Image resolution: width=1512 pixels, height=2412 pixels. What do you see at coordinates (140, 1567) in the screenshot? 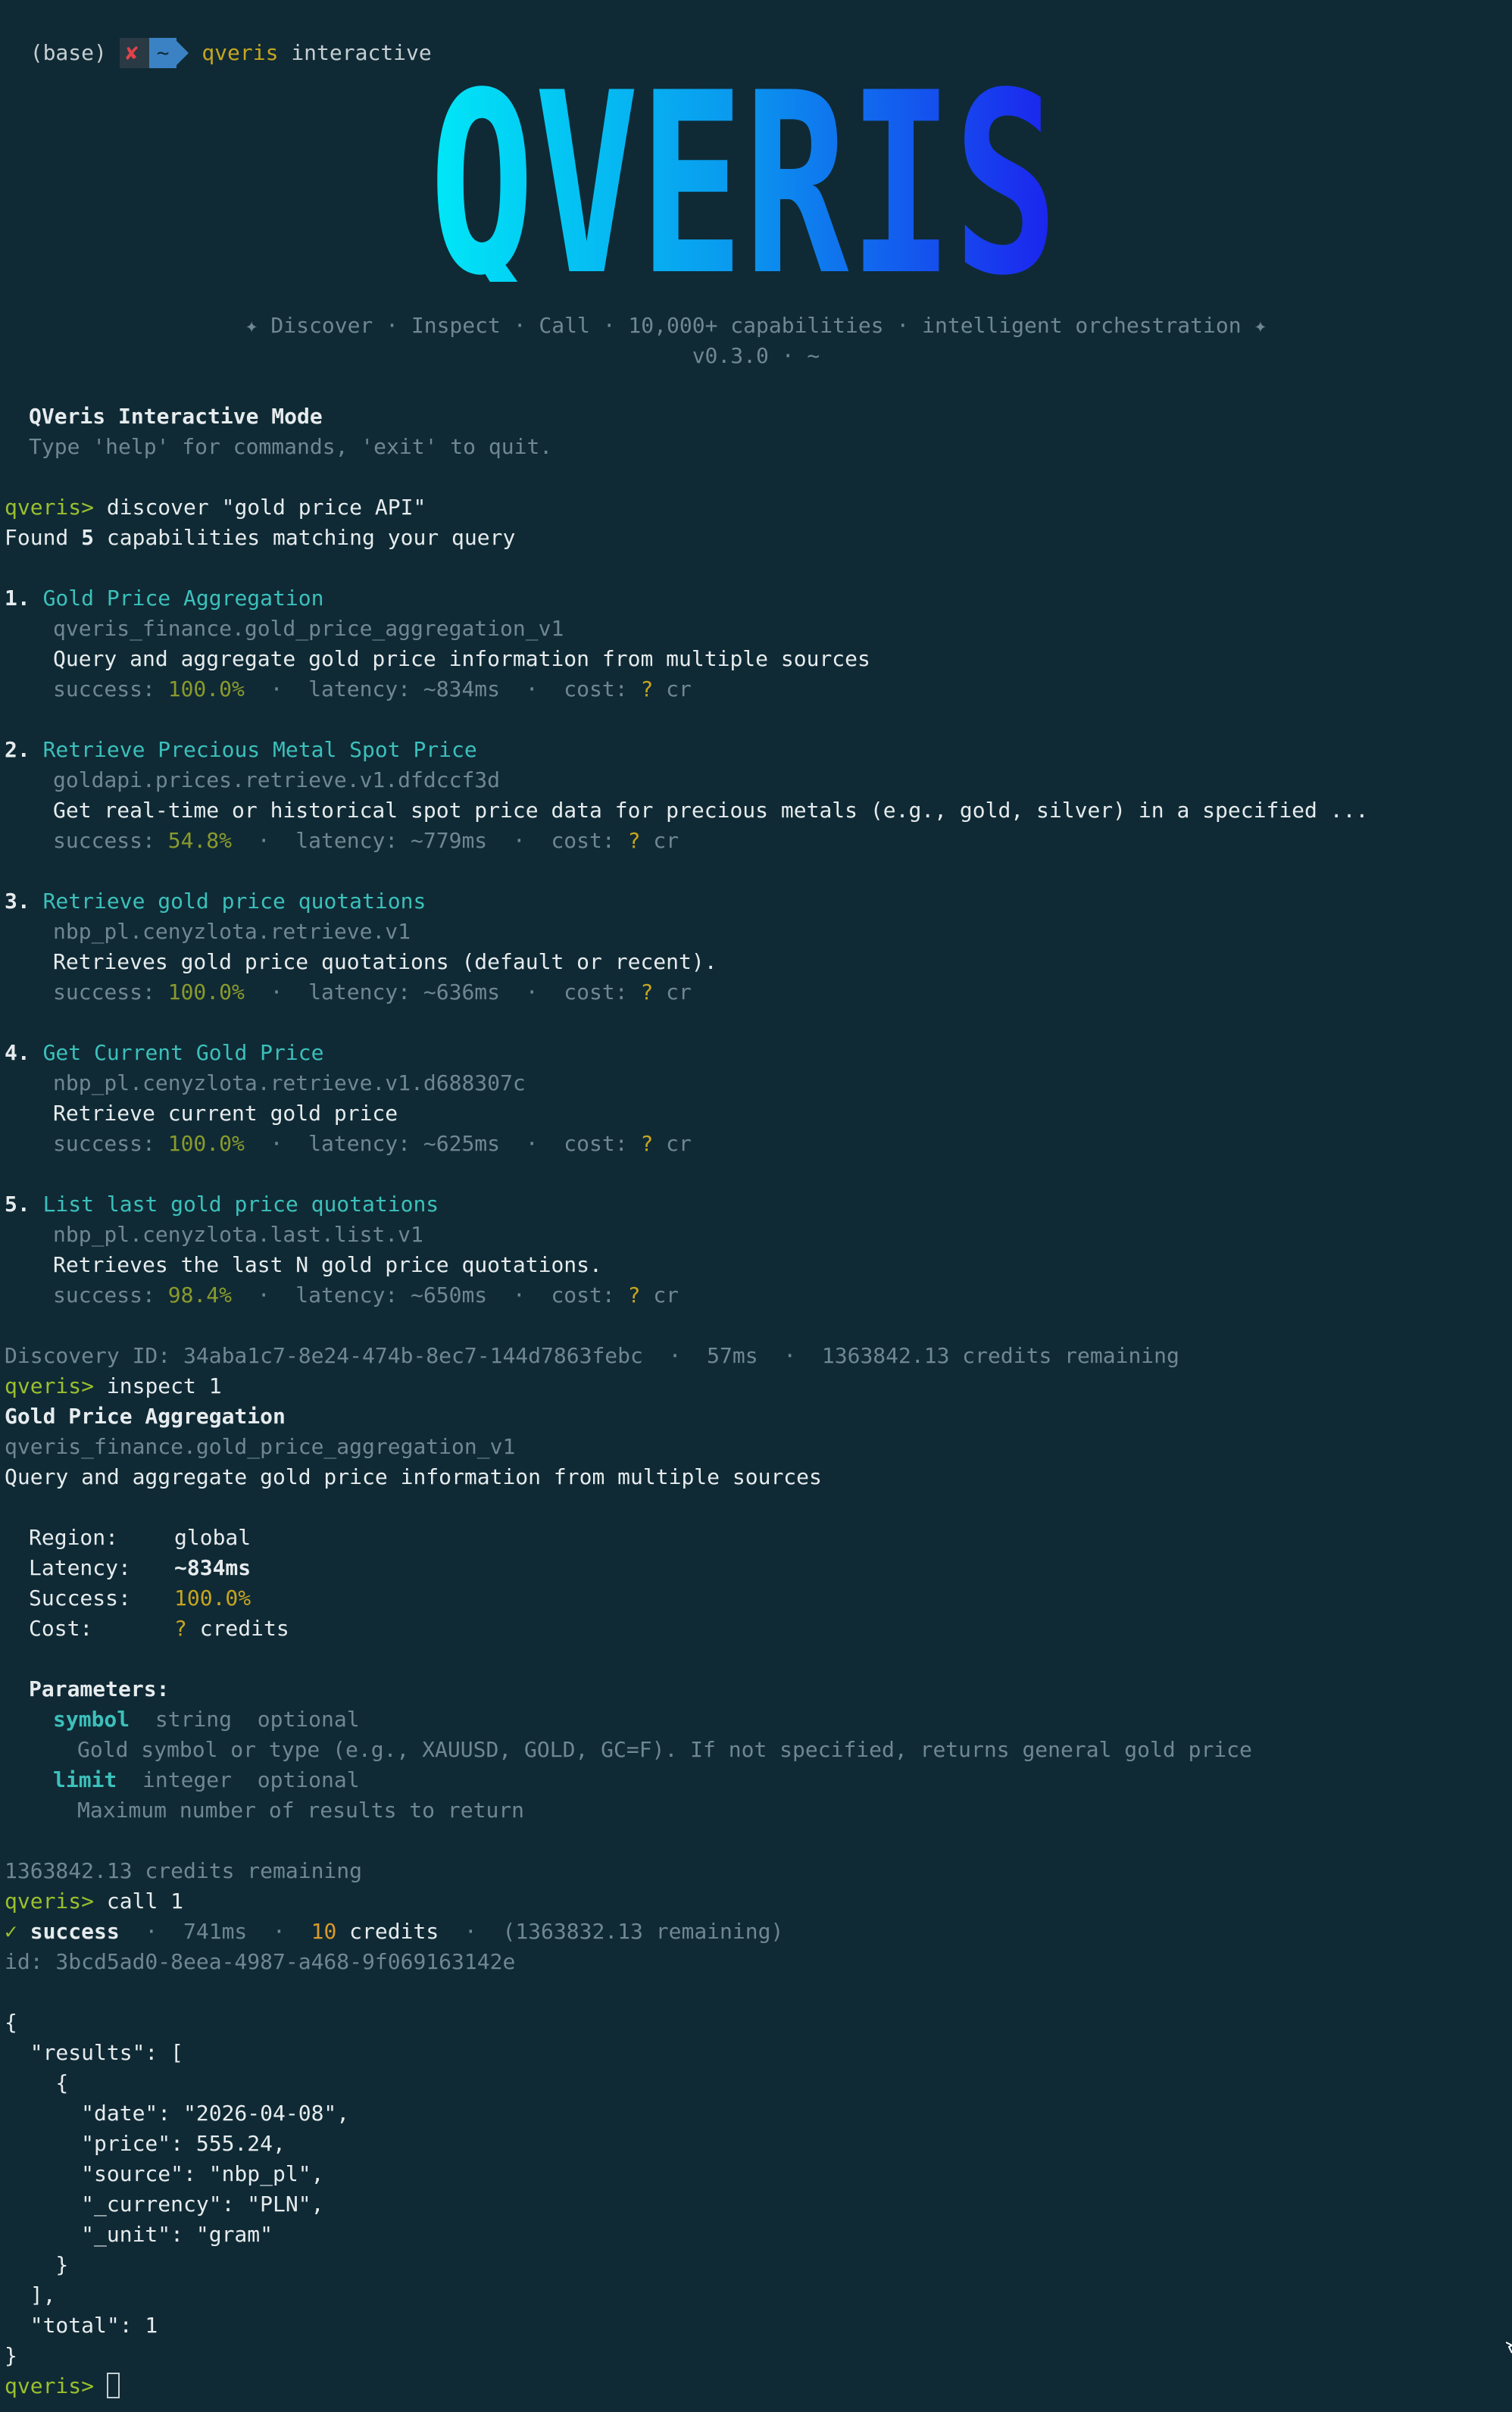
I see `latency-row: Latency: ~834ms` at bounding box center [140, 1567].